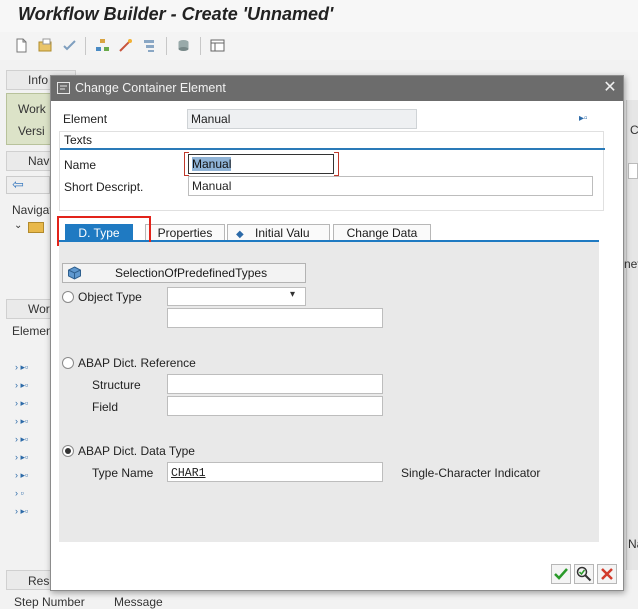 Image resolution: width=638 pixels, height=609 pixels. I want to click on short-descript-label: Short Descript., so click(104, 187).